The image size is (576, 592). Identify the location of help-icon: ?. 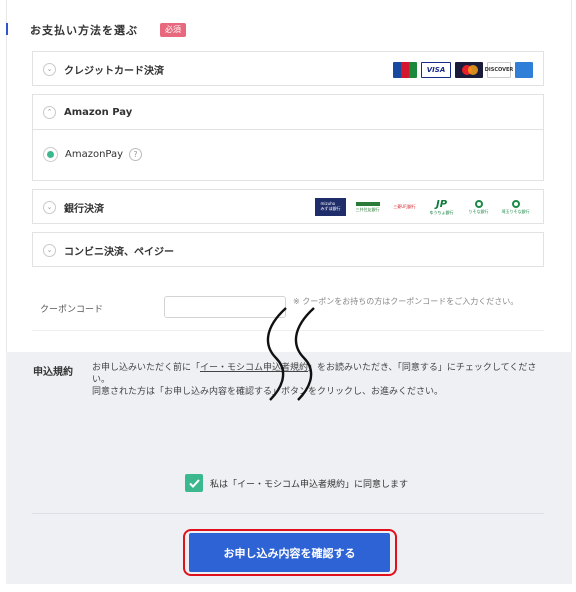
(135, 154).